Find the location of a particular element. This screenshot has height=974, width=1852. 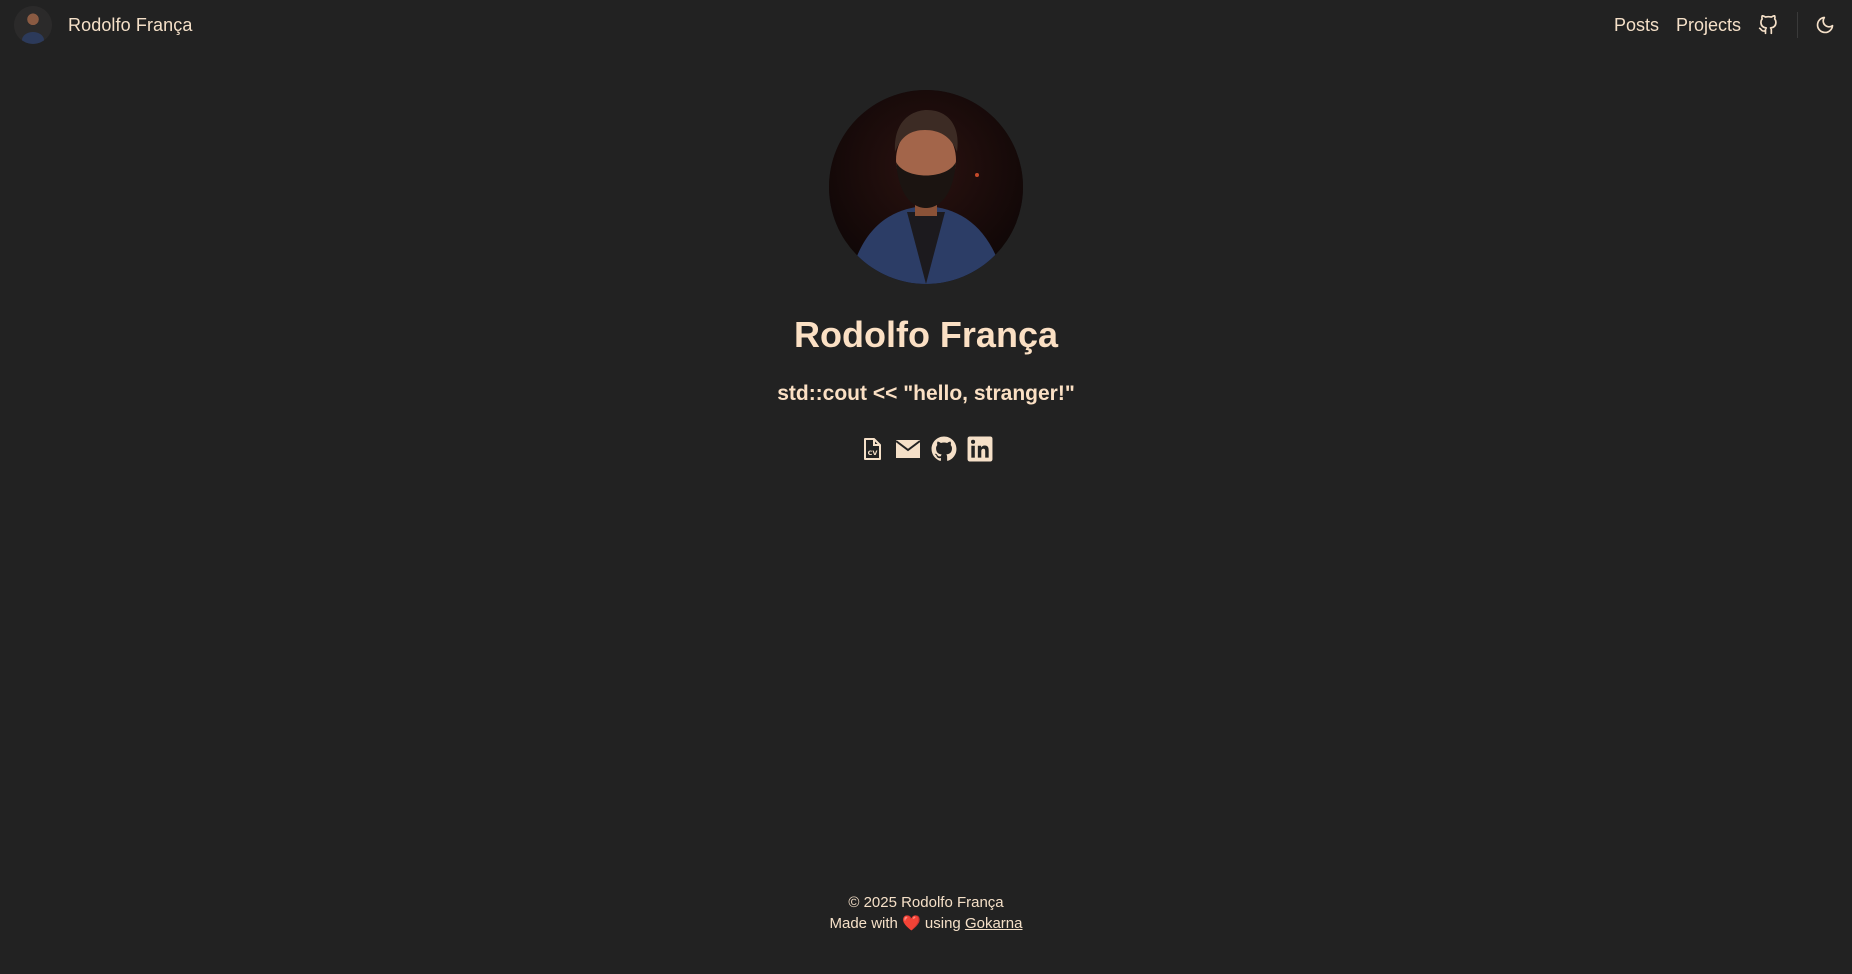

email-icon is located at coordinates (908, 449).